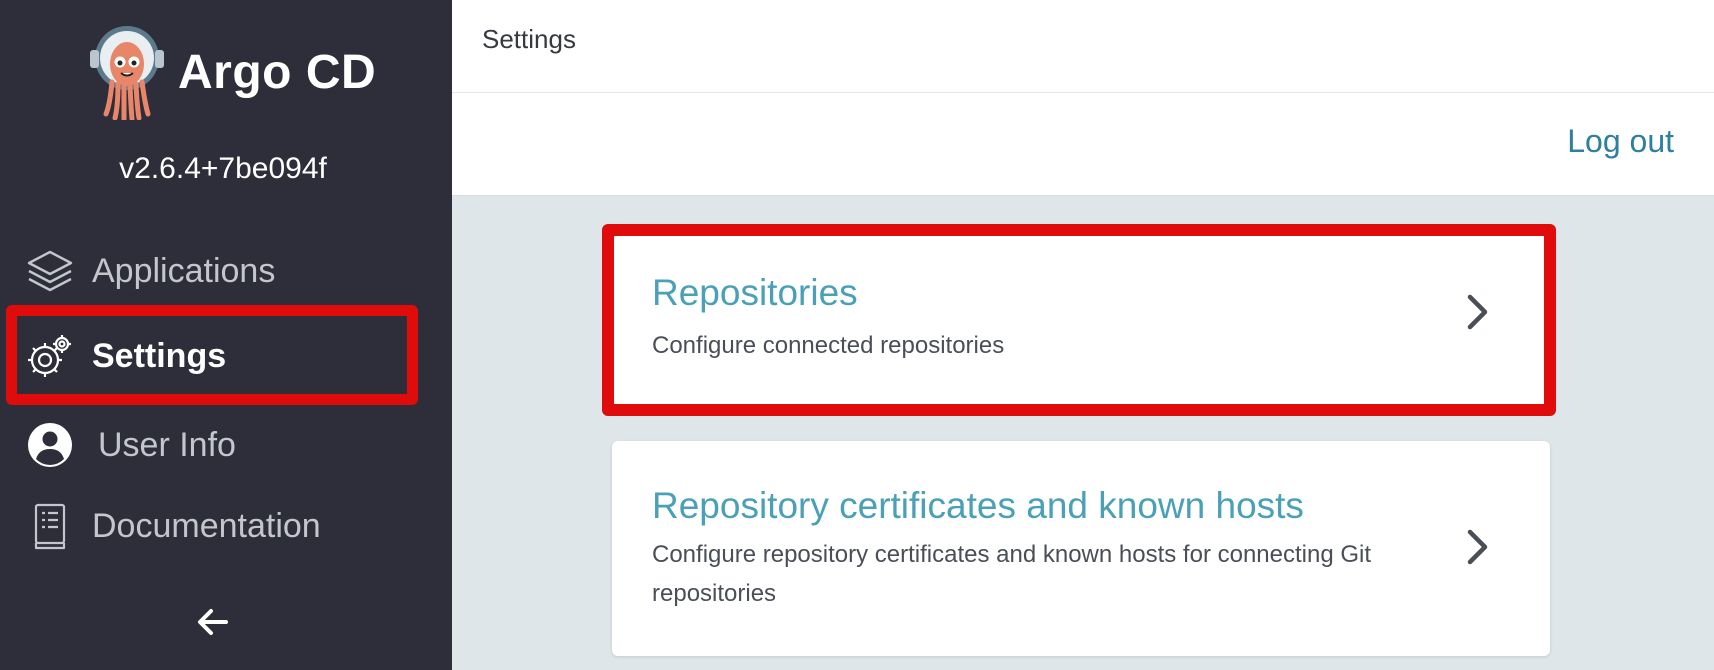  Describe the element at coordinates (828, 345) in the screenshot. I see `card-description: Configure connected repositories` at that location.